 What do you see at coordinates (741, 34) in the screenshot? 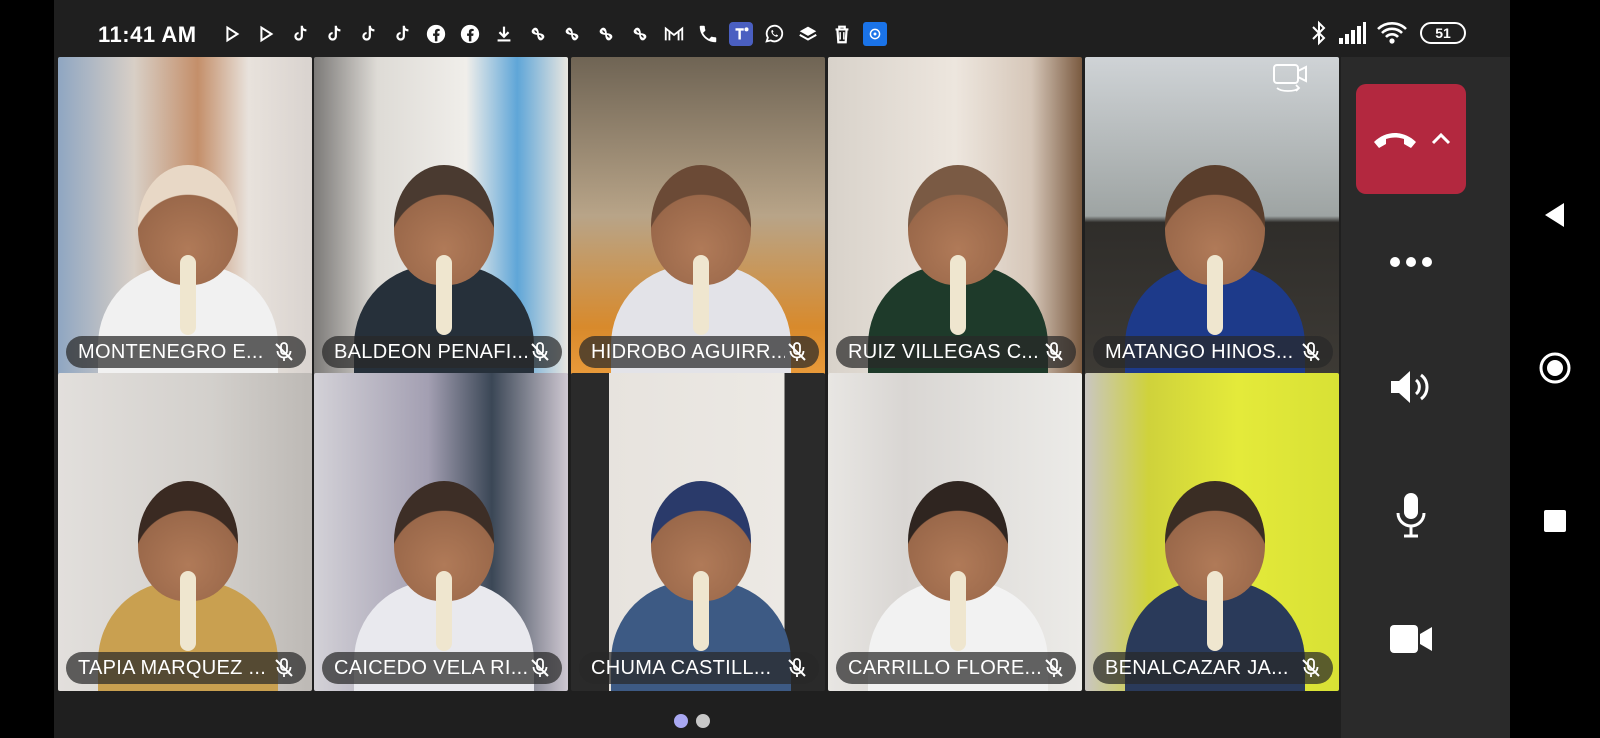
I see `teams-icon` at bounding box center [741, 34].